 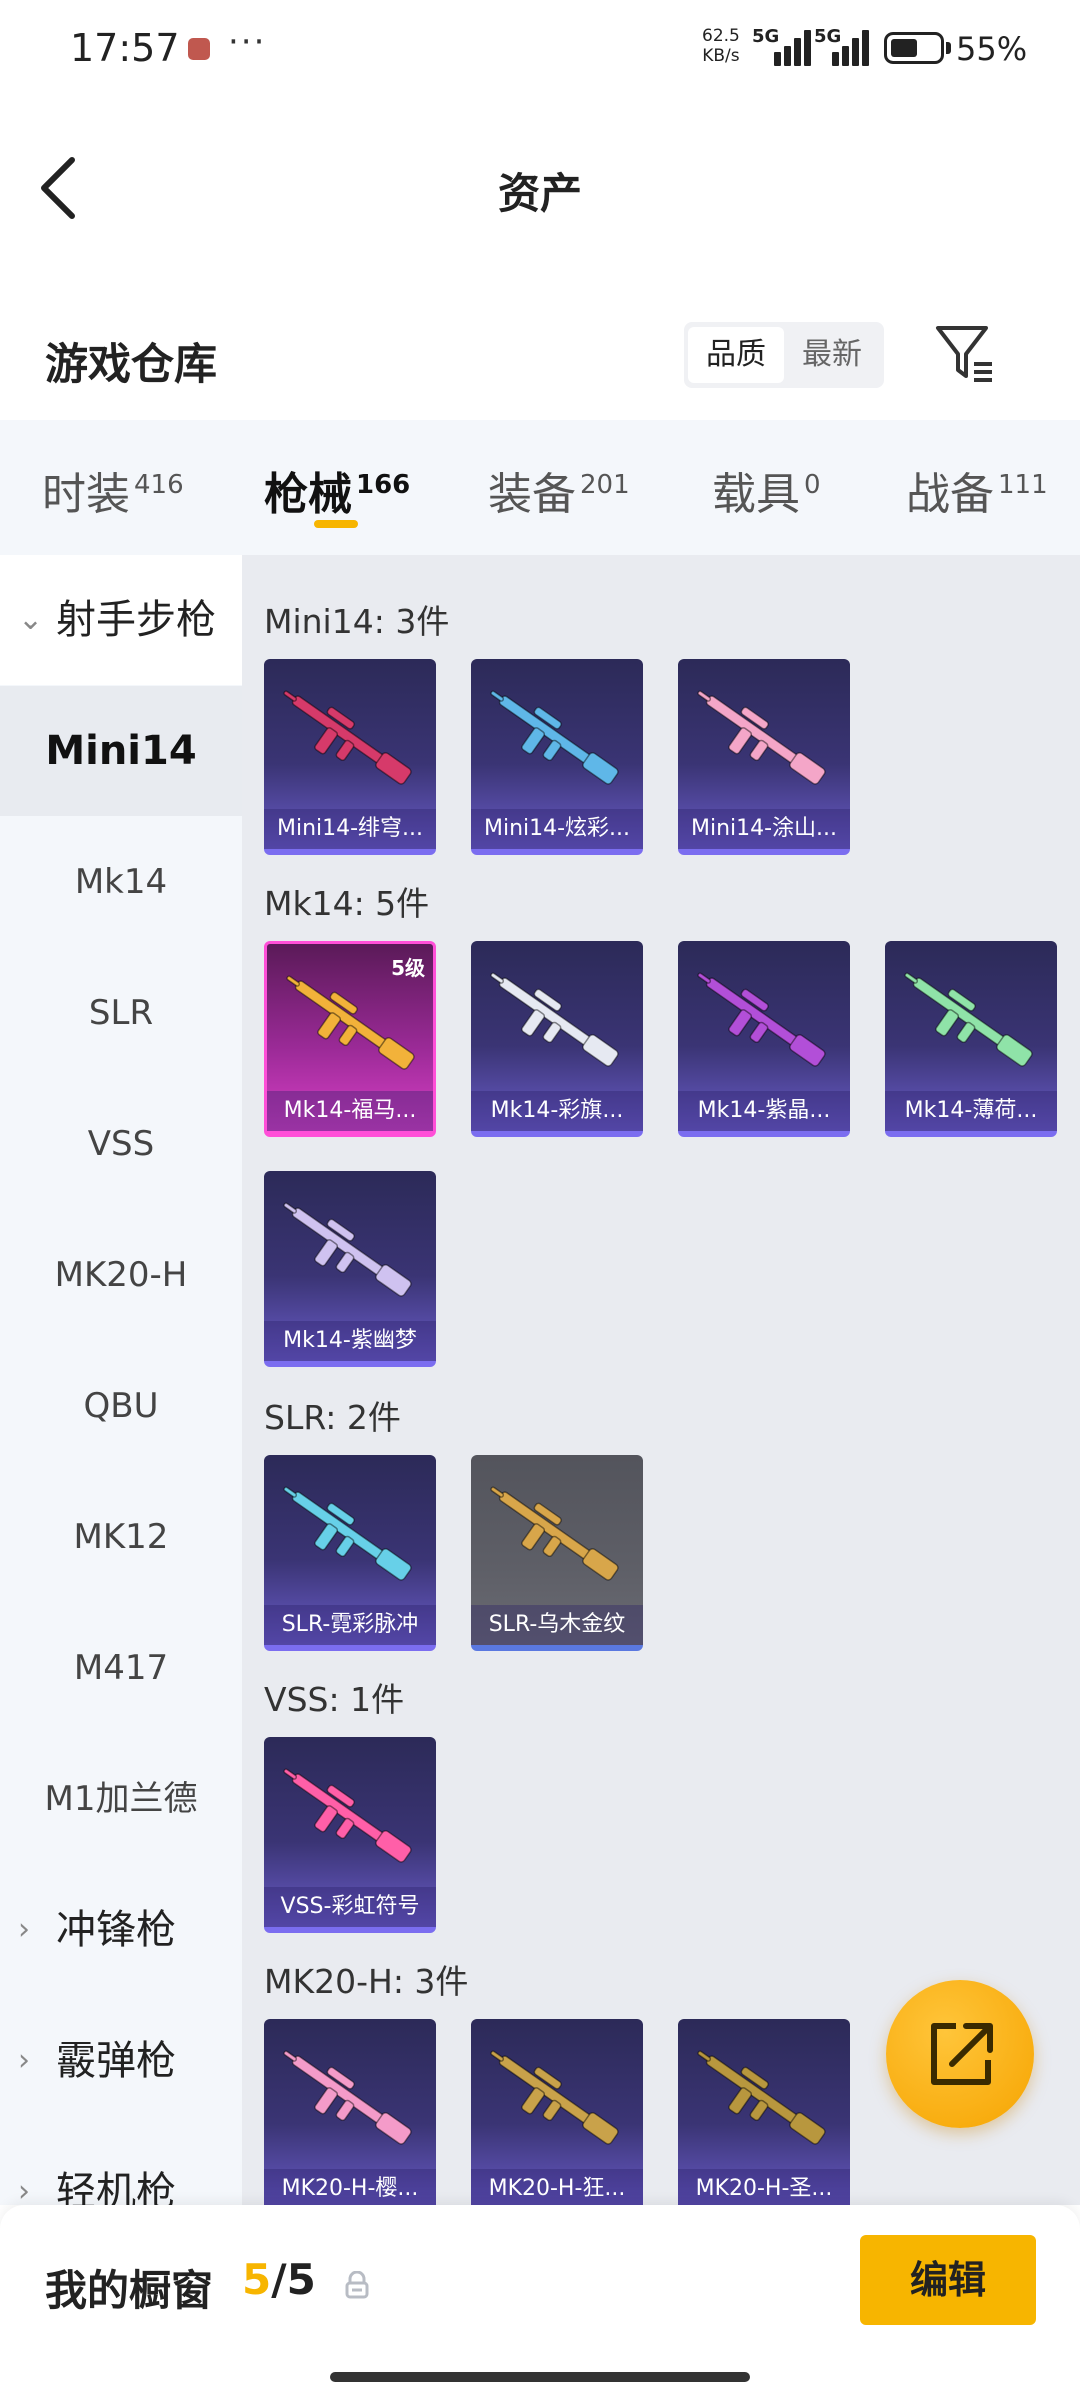 I want to click on sort-newest-option: 最新, so click(x=832, y=355).